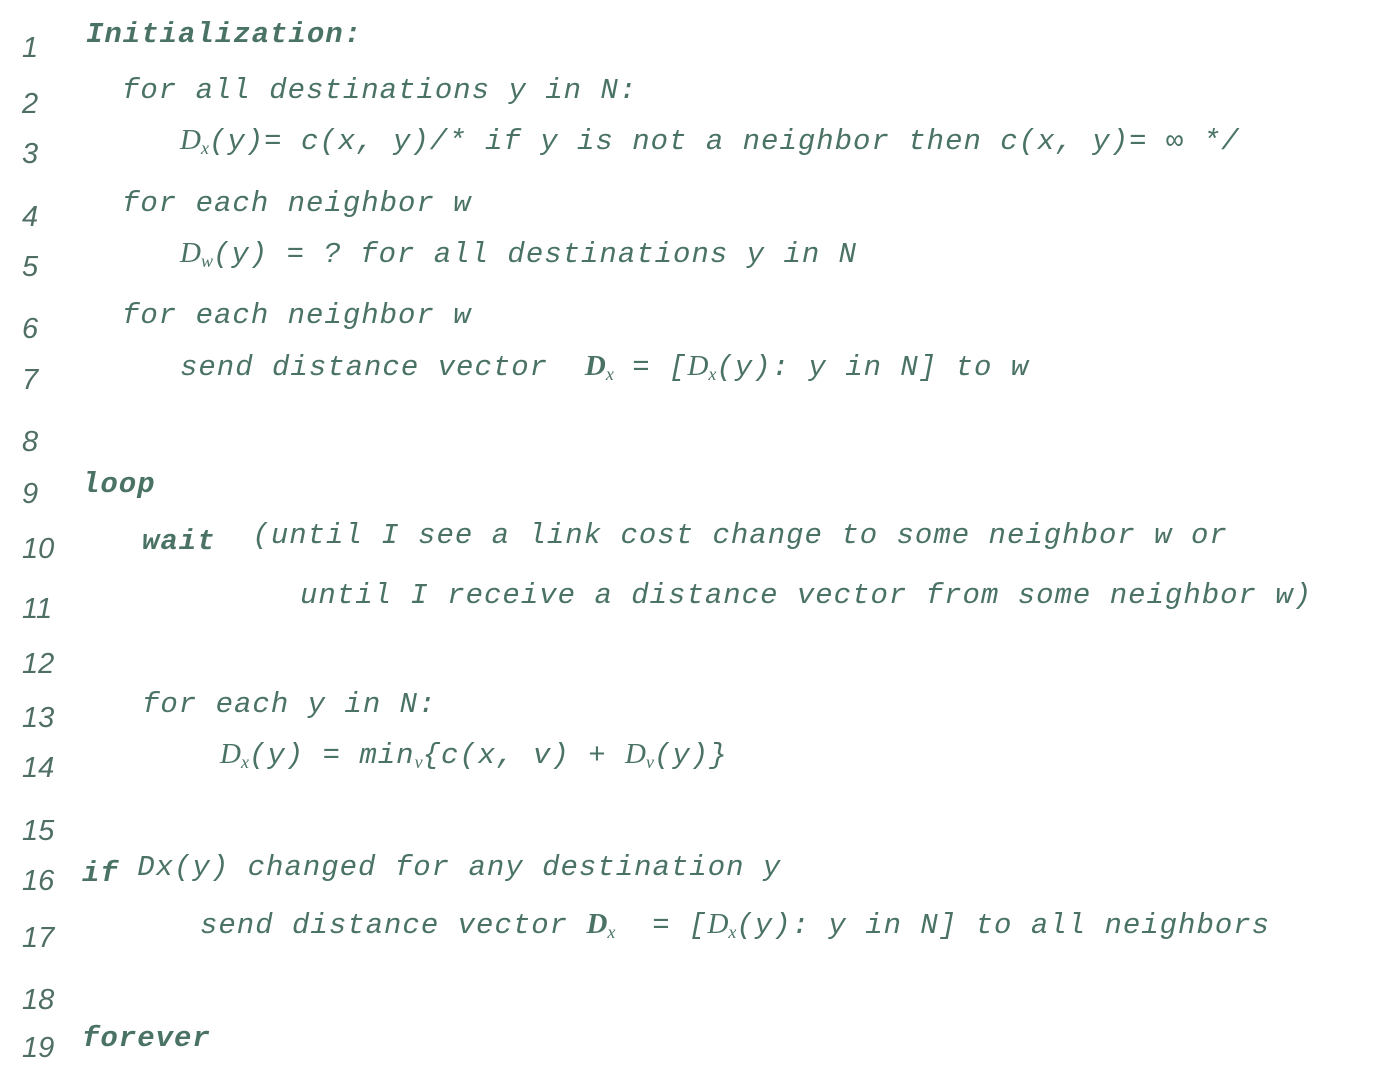 This screenshot has width=1388, height=1086. What do you see at coordinates (30, 217) in the screenshot?
I see `line-number: 4` at bounding box center [30, 217].